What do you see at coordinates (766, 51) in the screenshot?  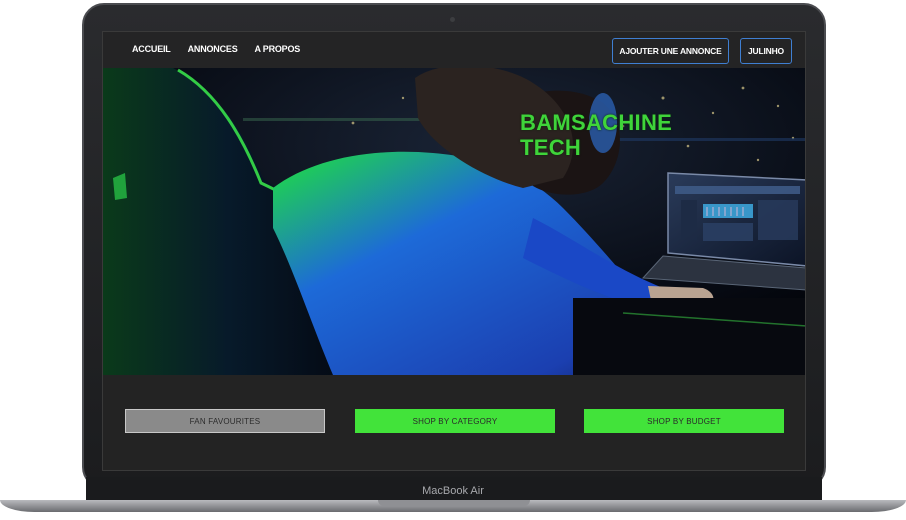 I see `user-account-button: JULINHO` at bounding box center [766, 51].